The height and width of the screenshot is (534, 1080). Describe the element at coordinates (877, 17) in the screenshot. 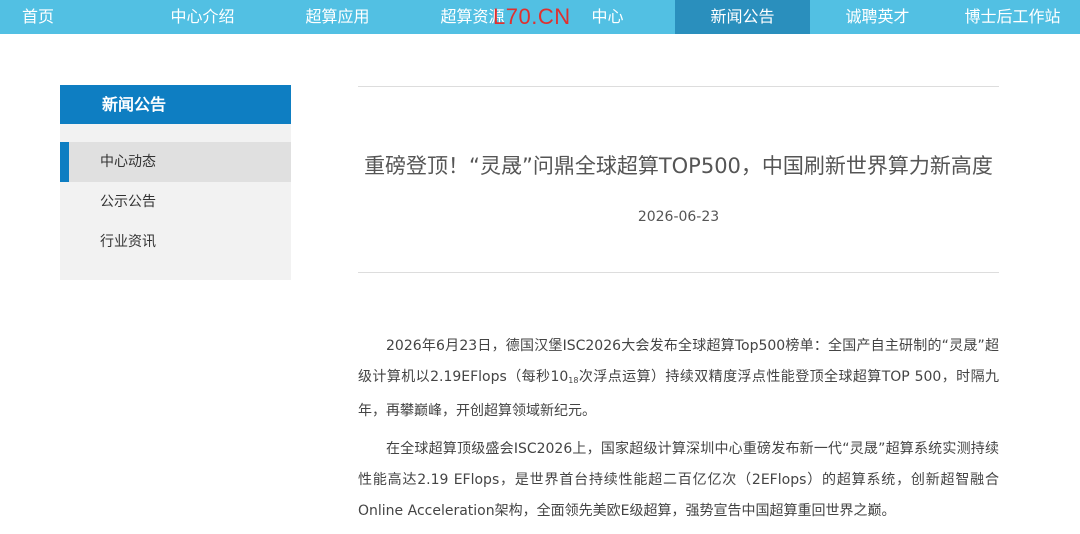

I see `nav-item-careers: 诚聘英才` at that location.